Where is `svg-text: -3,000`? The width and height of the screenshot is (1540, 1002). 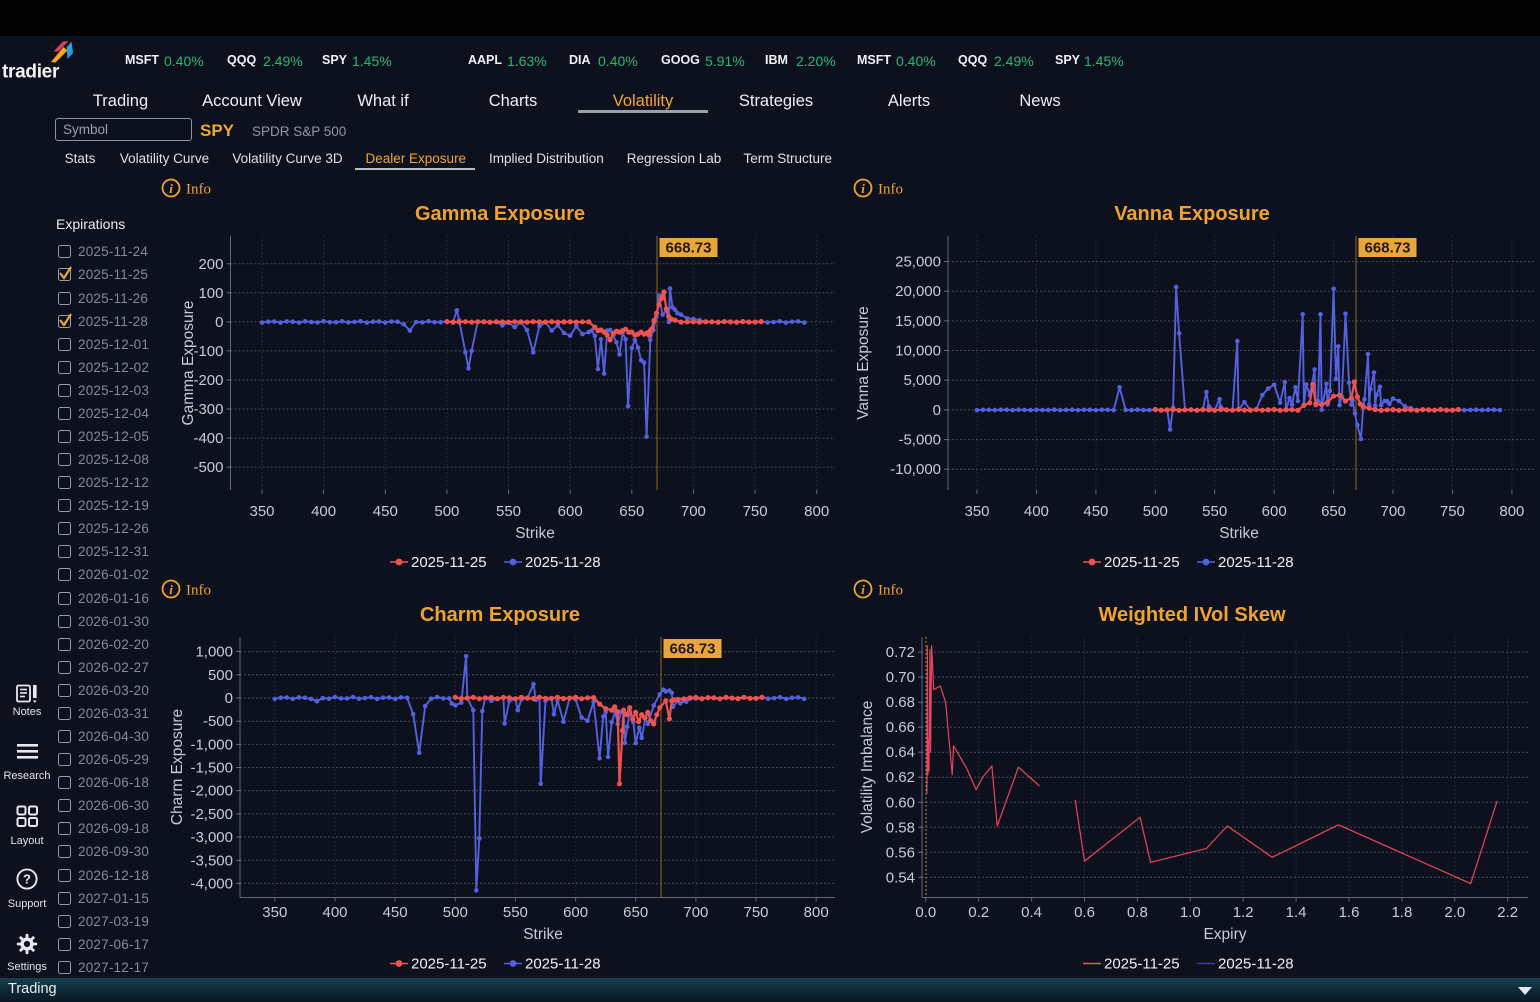 svg-text: -3,000 is located at coordinates (211, 837).